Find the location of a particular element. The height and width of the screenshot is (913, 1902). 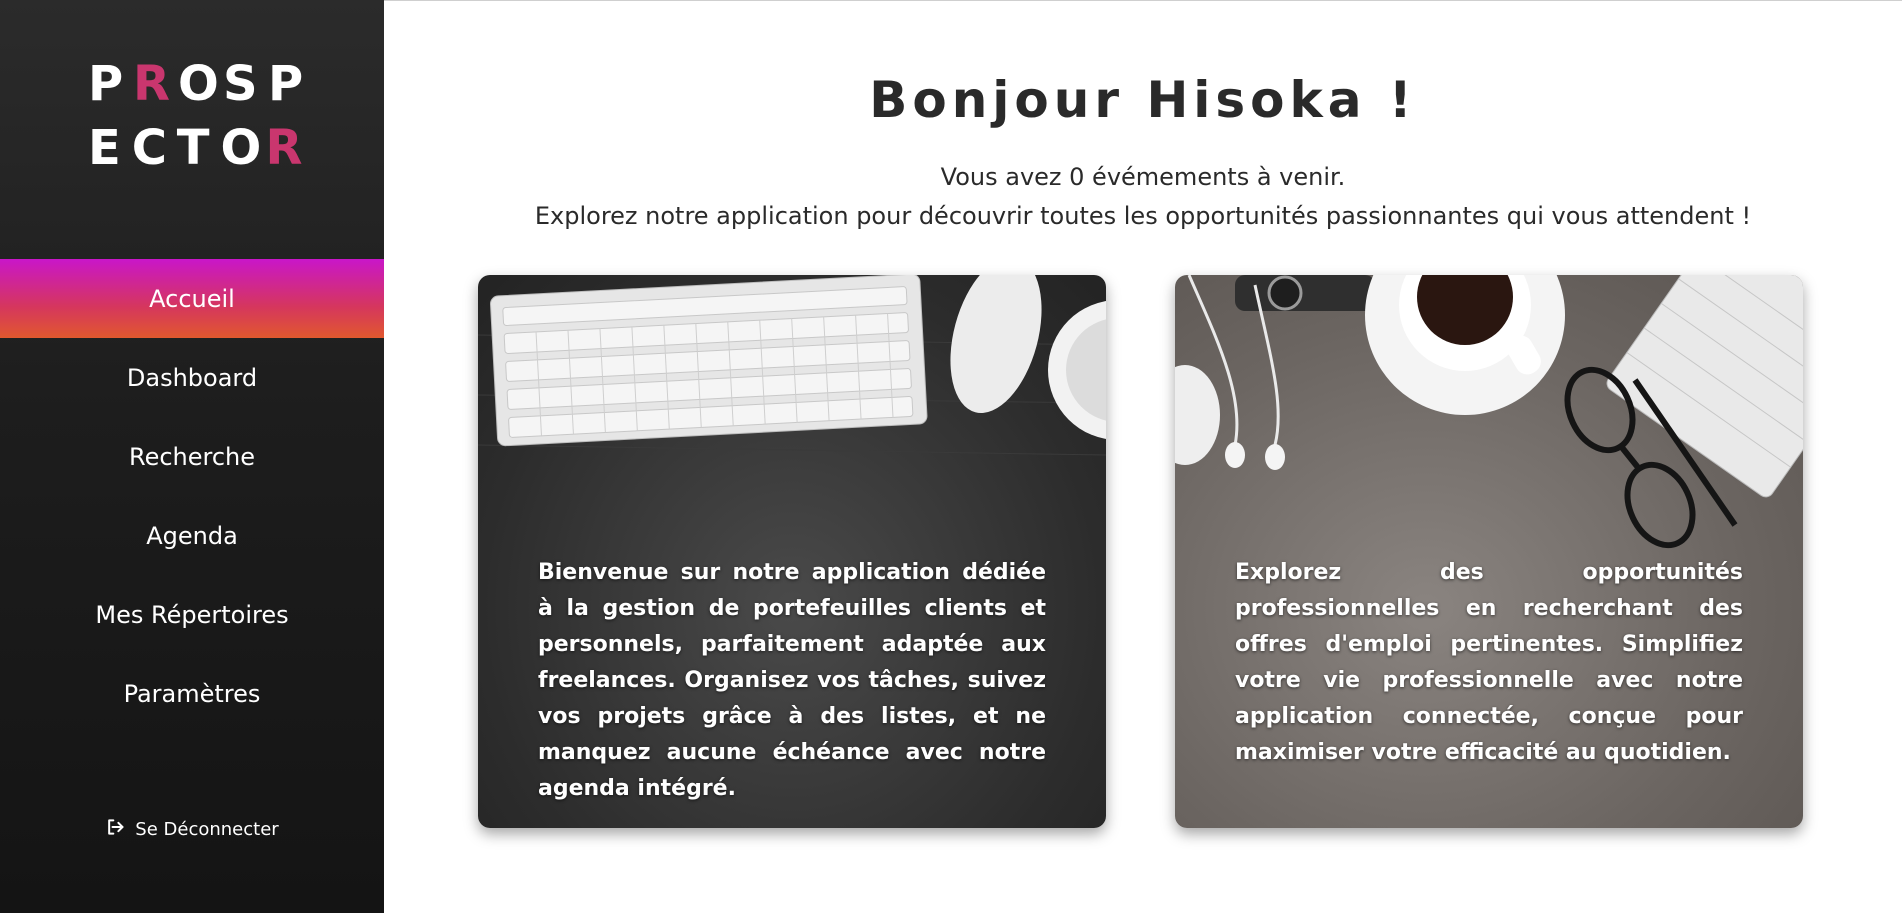

sidebar-item-agenda: Agenda is located at coordinates (192, 535).